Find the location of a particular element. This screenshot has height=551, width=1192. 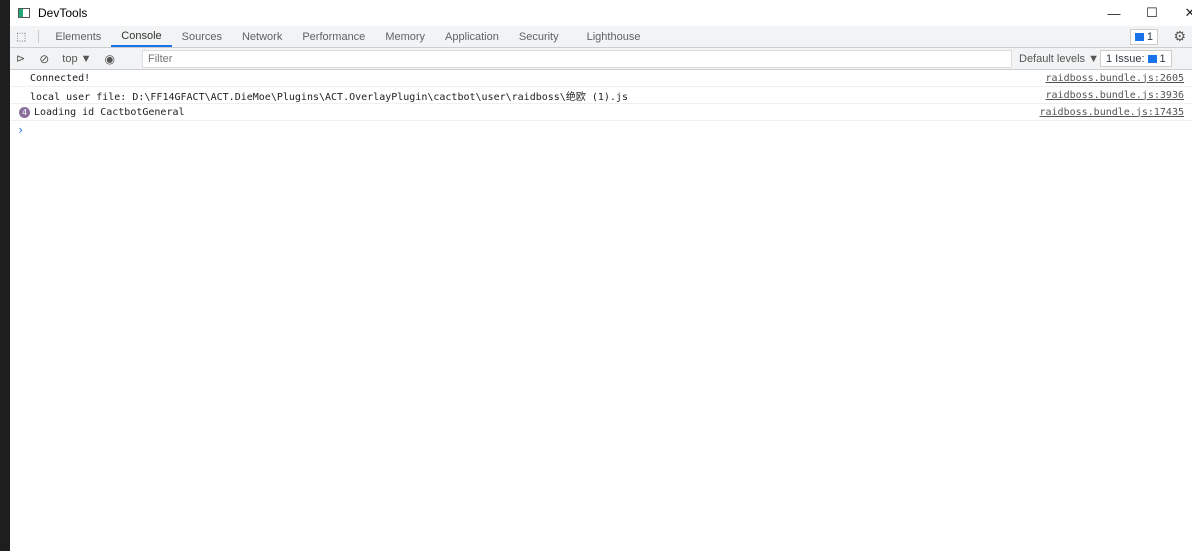

default-levels-dropdown: Default levels ▼ is located at coordinates (1059, 59).